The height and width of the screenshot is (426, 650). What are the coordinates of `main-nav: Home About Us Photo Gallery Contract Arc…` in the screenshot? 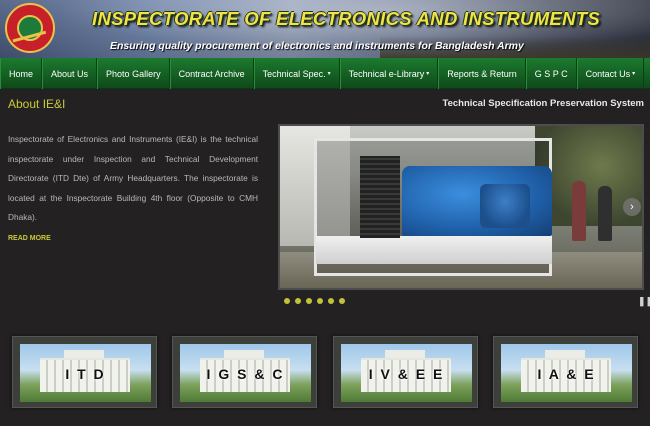 It's located at (325, 73).